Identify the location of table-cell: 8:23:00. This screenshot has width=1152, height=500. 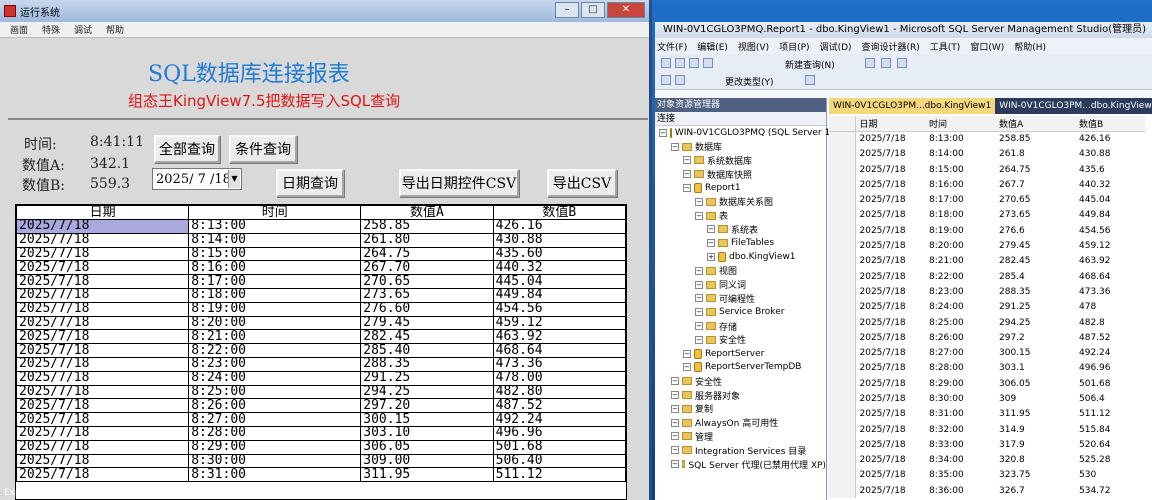
(960, 291).